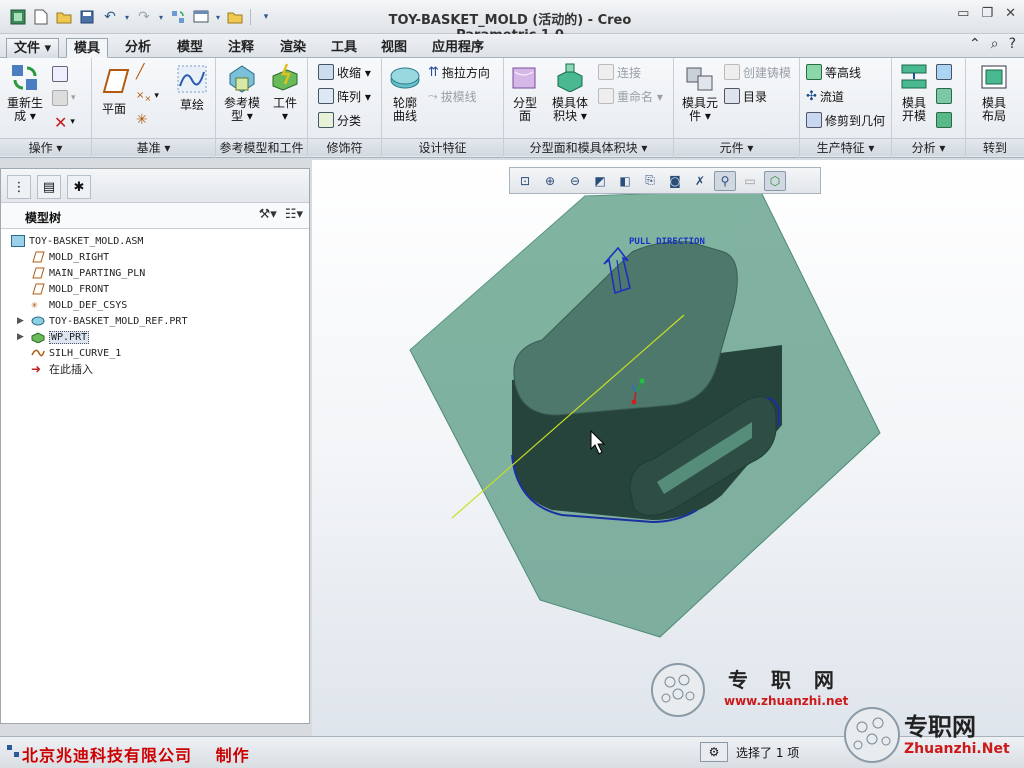  I want to click on pull-direction-button: ⇈ 拖拉方向, so click(459, 72).